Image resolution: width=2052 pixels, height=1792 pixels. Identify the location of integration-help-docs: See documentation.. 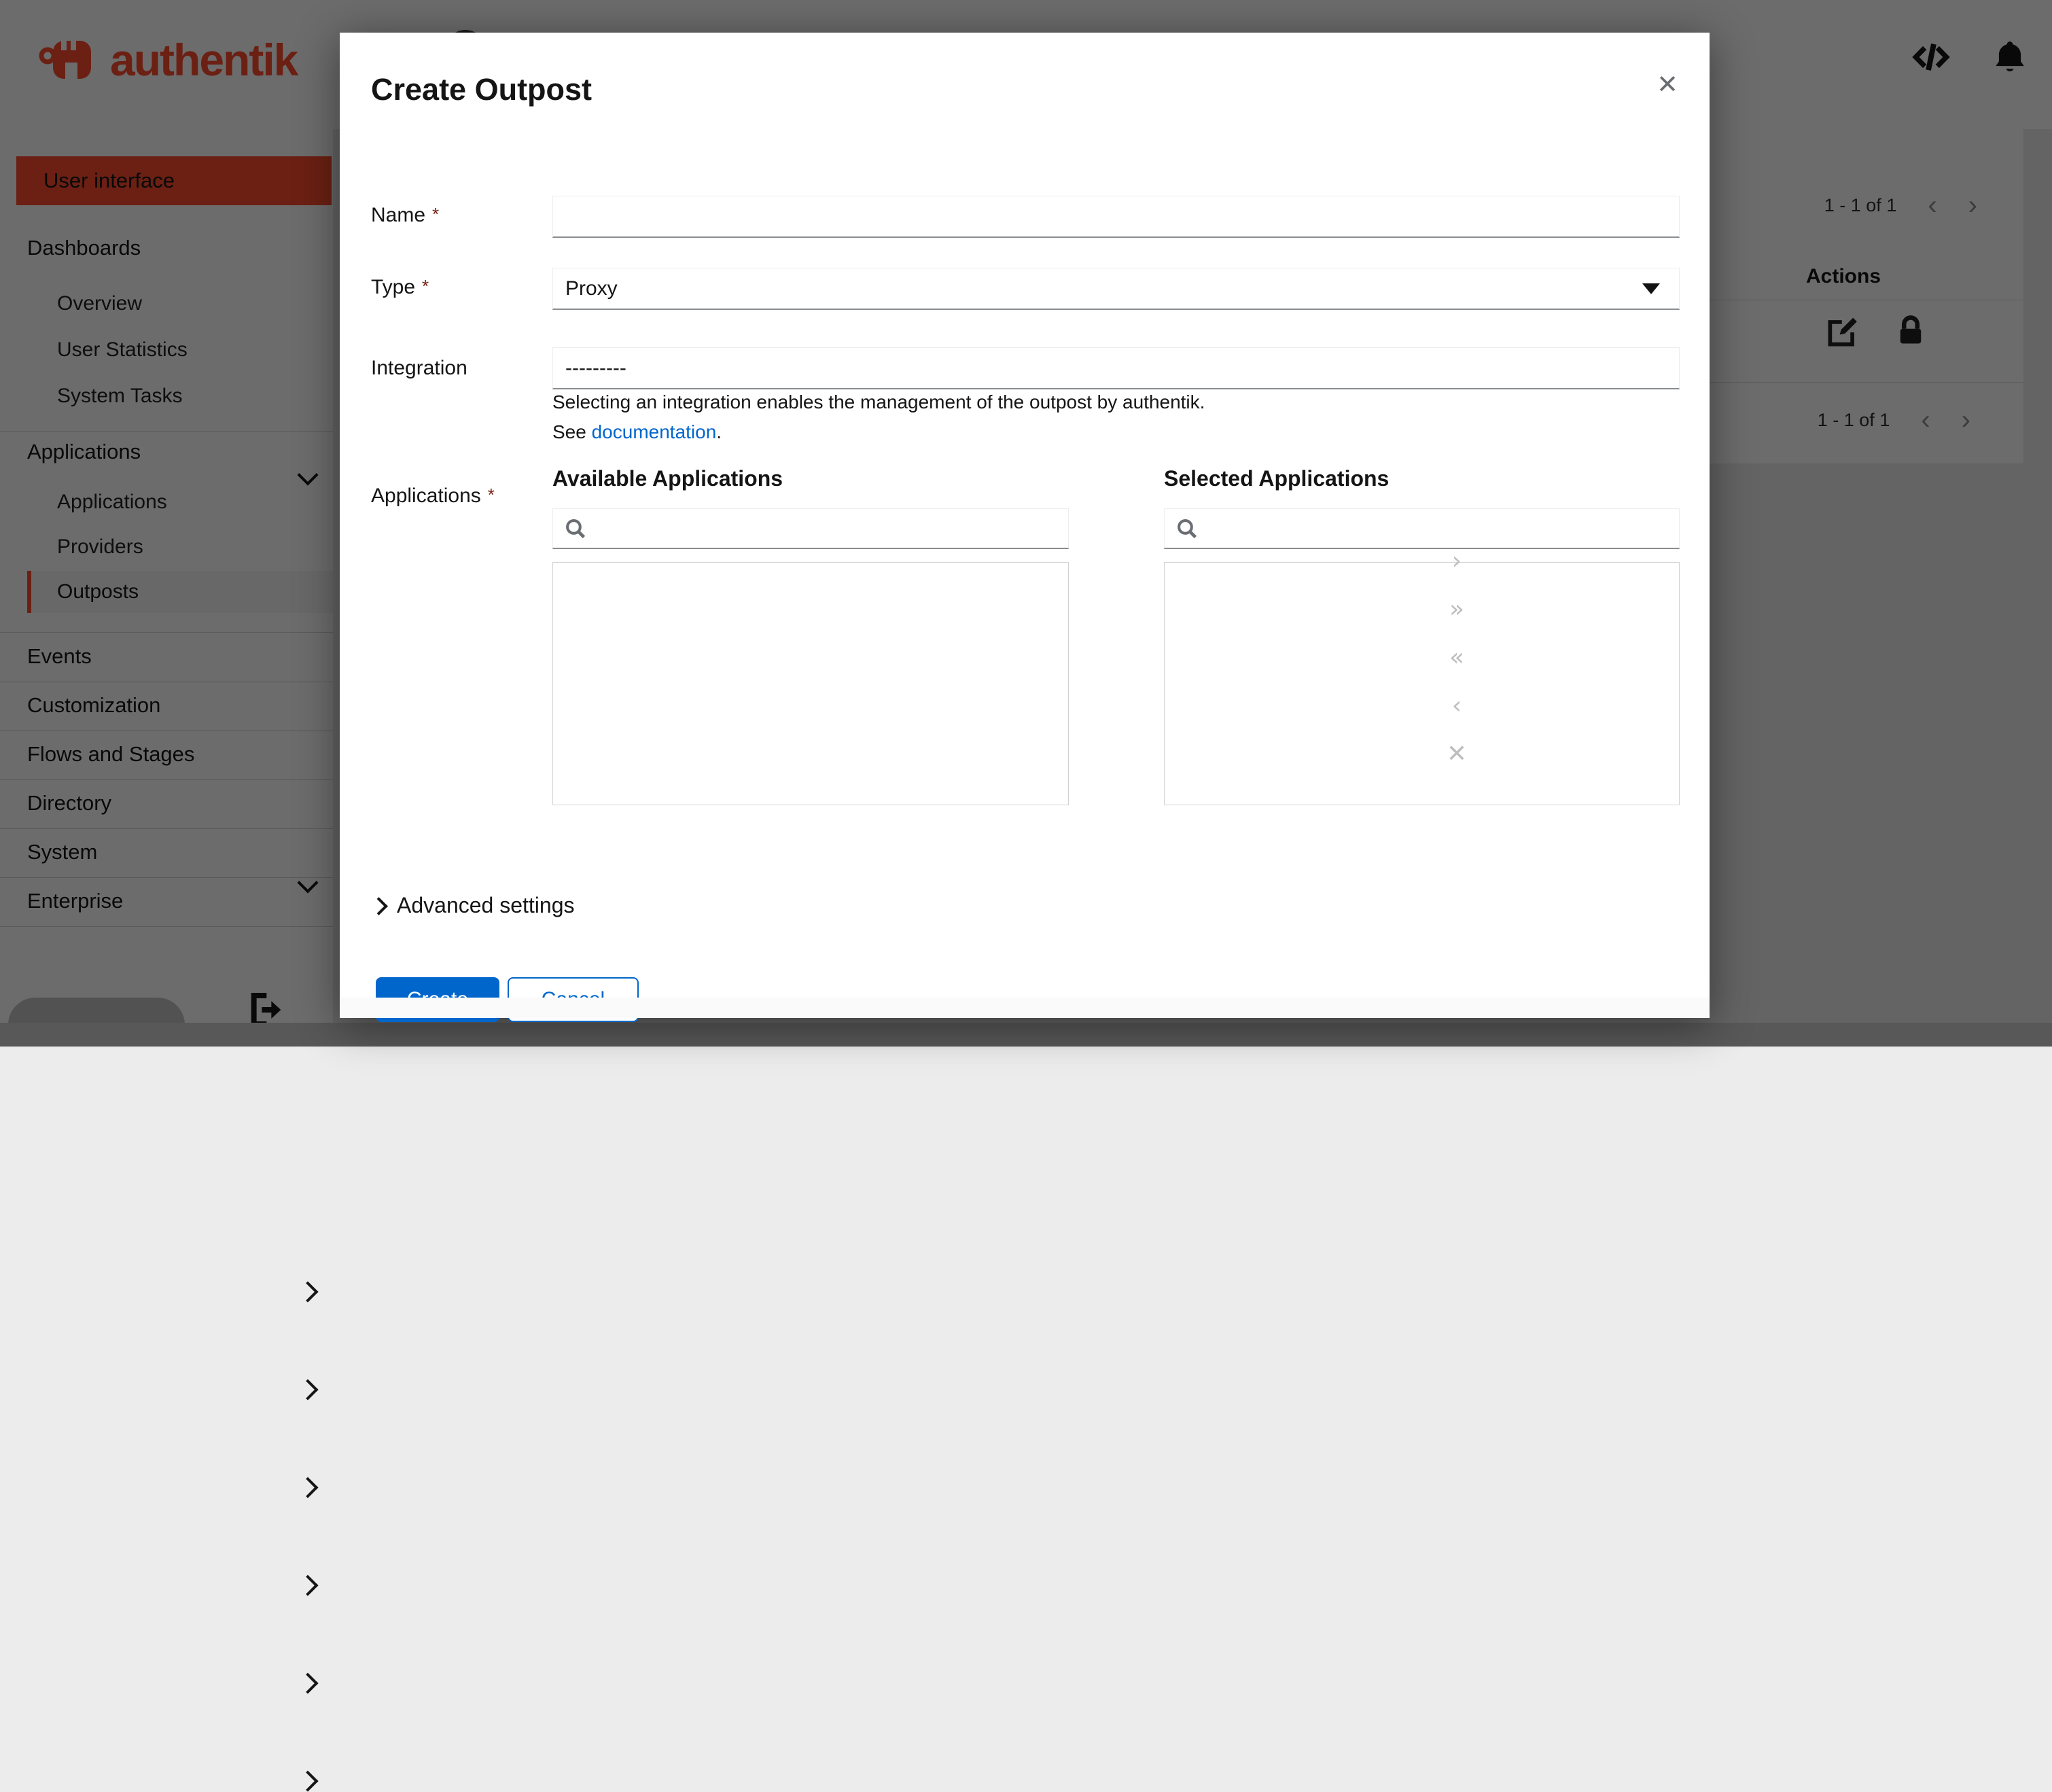
(637, 431).